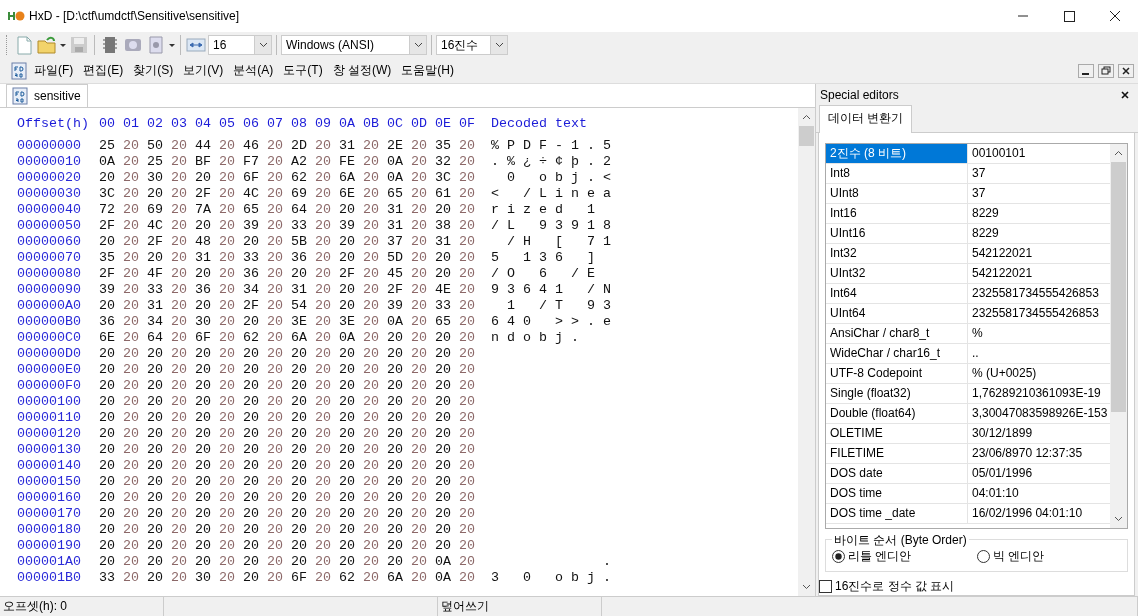 The height and width of the screenshot is (616, 1138). Describe the element at coordinates (303, 258) in the screenshot. I see `hex-byte: 36` at that location.